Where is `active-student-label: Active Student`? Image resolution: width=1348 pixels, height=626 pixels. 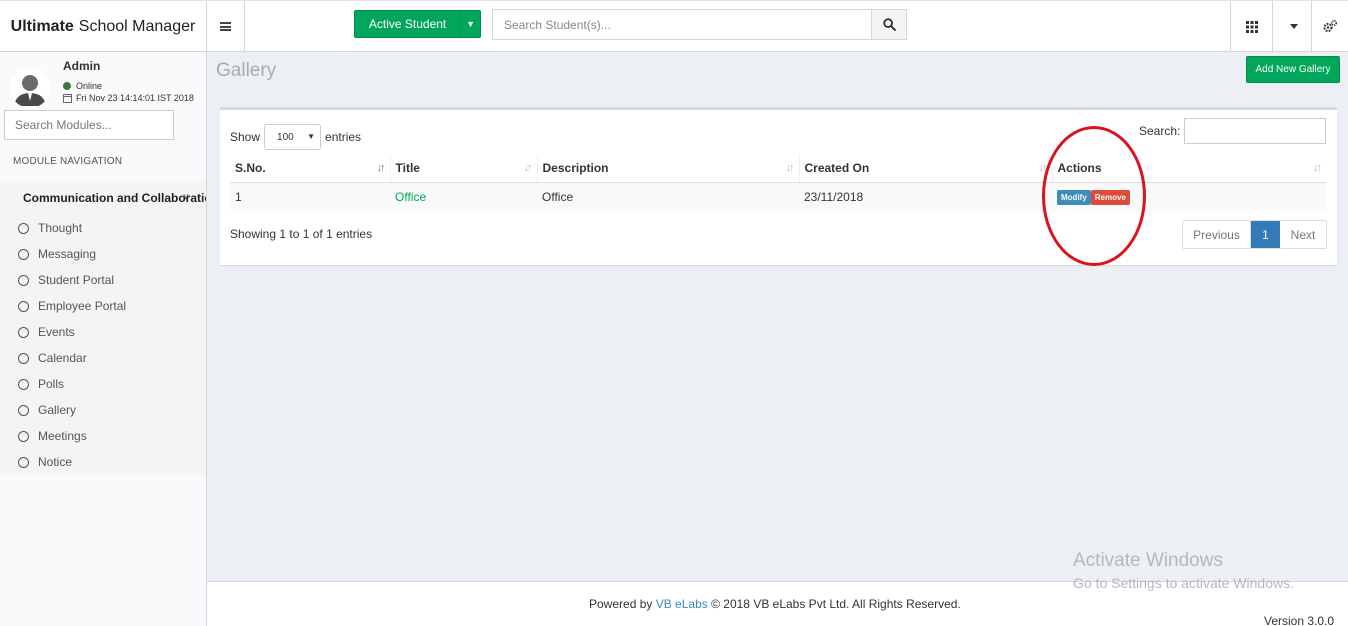
active-student-label: Active Student is located at coordinates (407, 24).